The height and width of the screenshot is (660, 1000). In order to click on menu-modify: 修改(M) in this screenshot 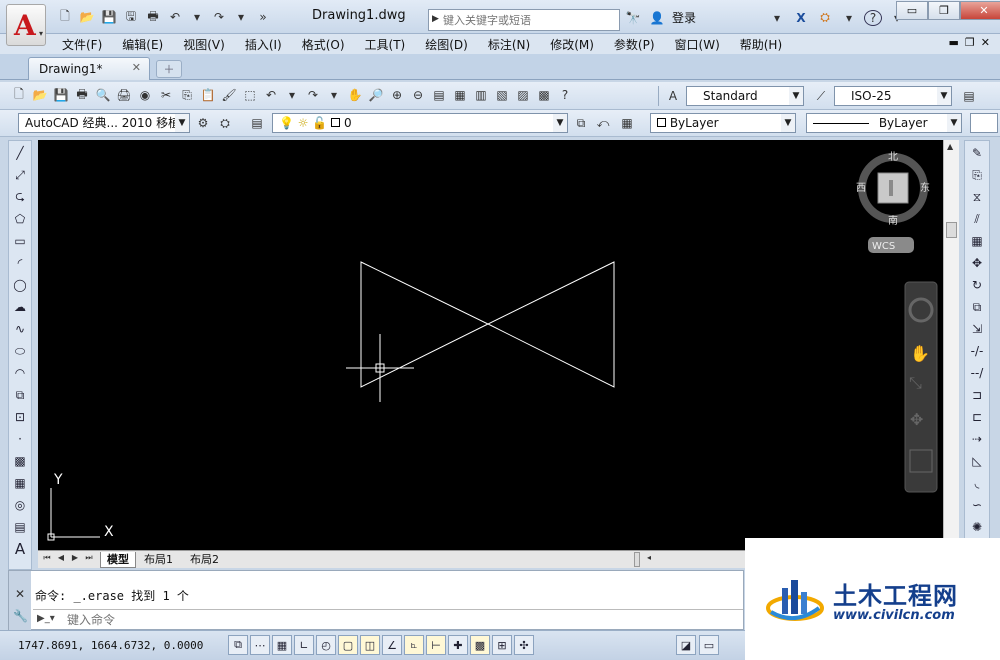, I will do `click(572, 44)`.